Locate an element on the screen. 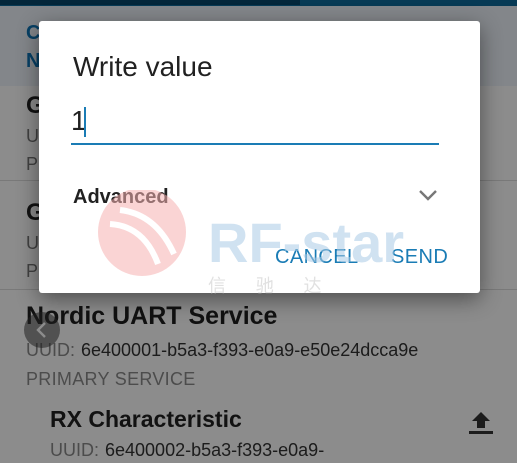  advanced-label: Advanced is located at coordinates (121, 197).